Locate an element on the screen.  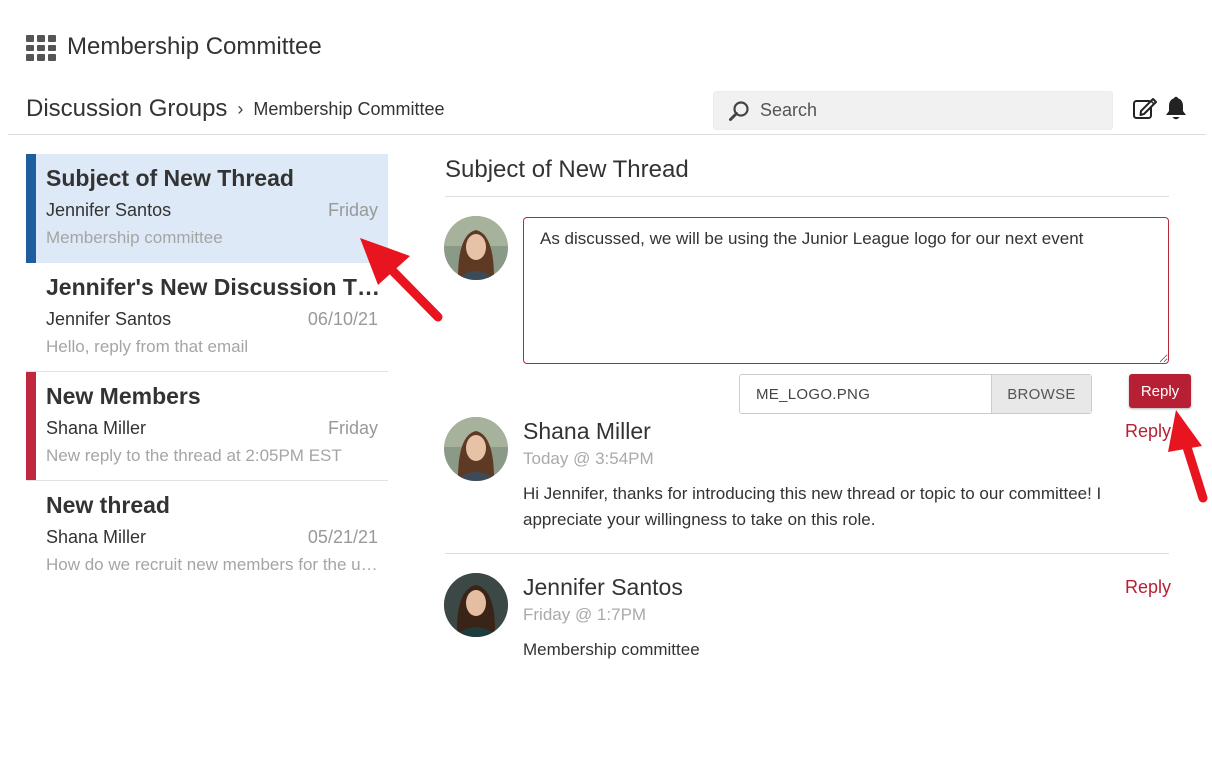
grid-icon is located at coordinates (41, 48).